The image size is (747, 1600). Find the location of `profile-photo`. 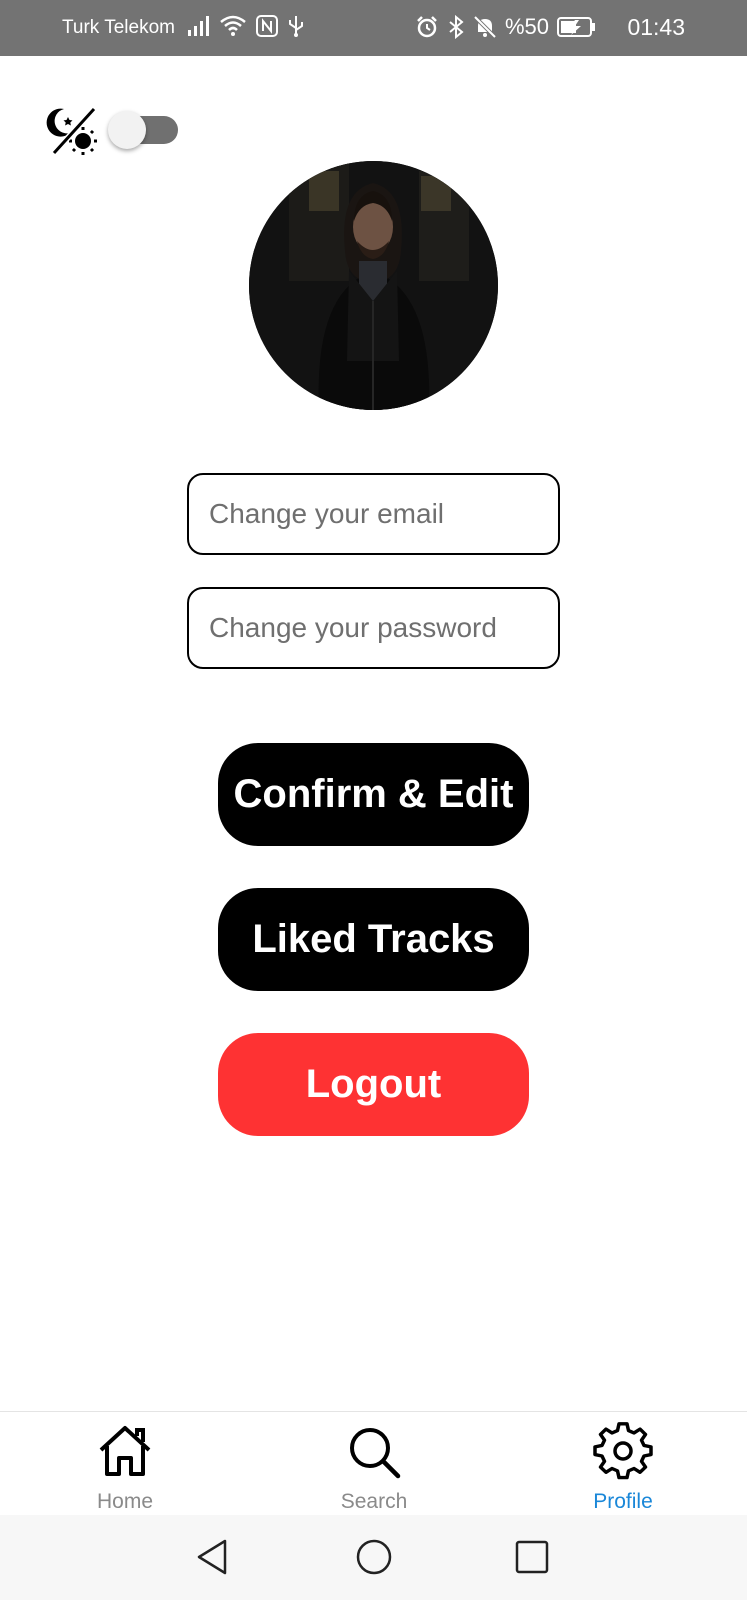

profile-photo is located at coordinates (373, 285).